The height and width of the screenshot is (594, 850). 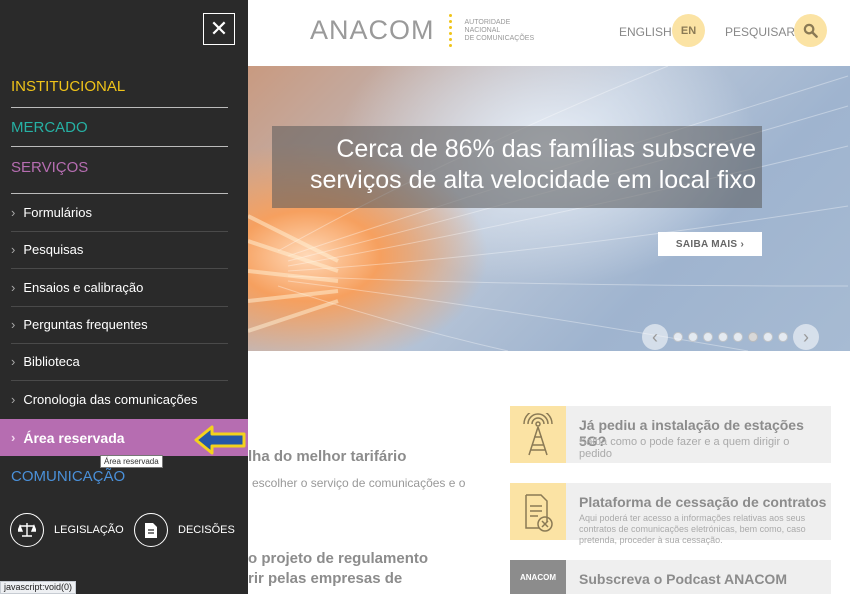 I want to click on menu-item-formularios: › Formulários, so click(x=124, y=212).